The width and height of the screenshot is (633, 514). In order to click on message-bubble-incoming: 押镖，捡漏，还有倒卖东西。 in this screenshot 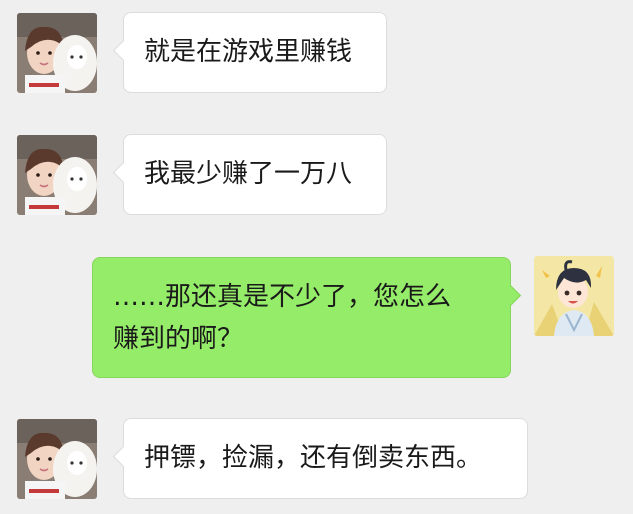, I will do `click(320, 458)`.